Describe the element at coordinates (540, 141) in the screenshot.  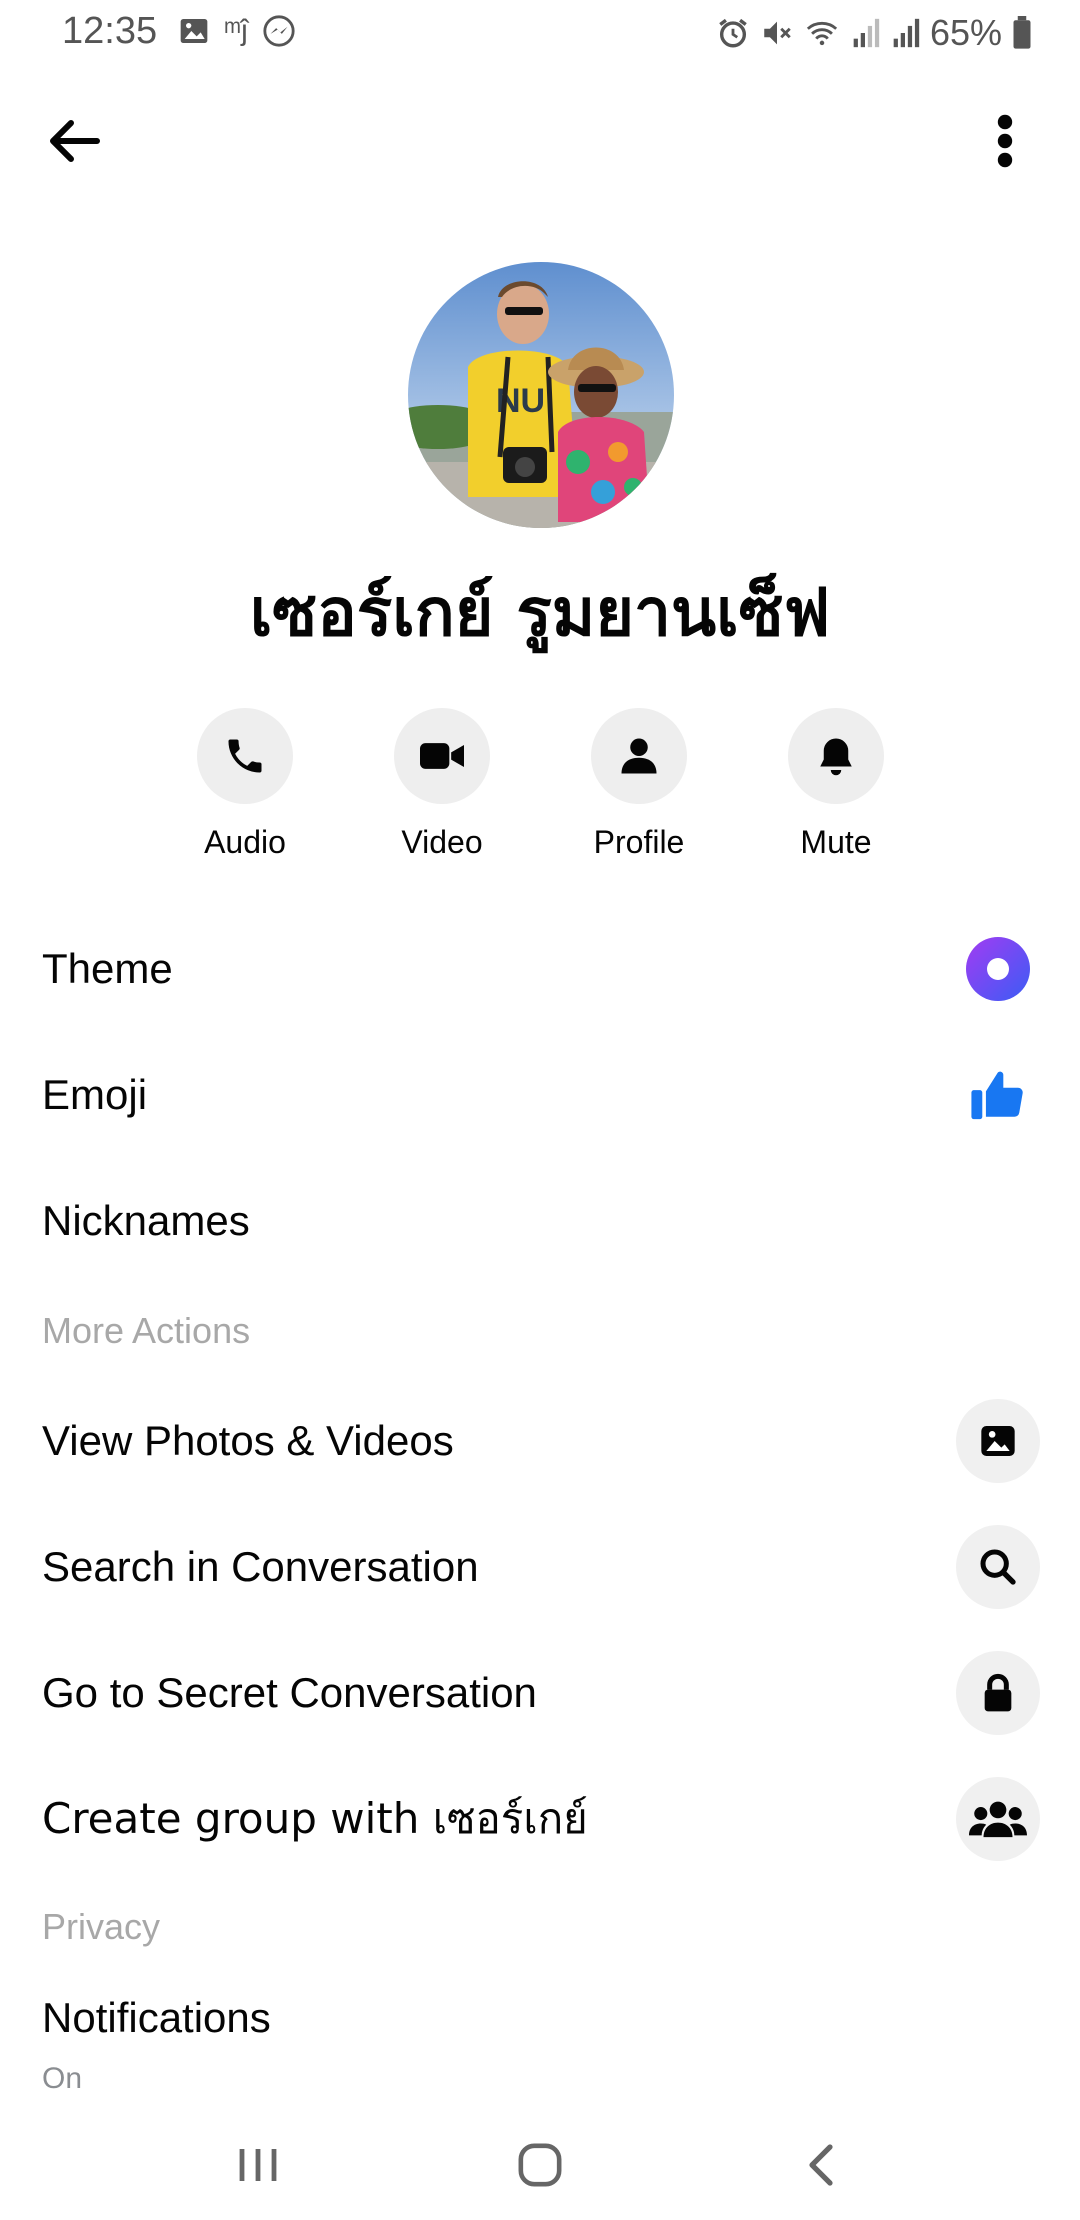
I see `top-bar` at that location.